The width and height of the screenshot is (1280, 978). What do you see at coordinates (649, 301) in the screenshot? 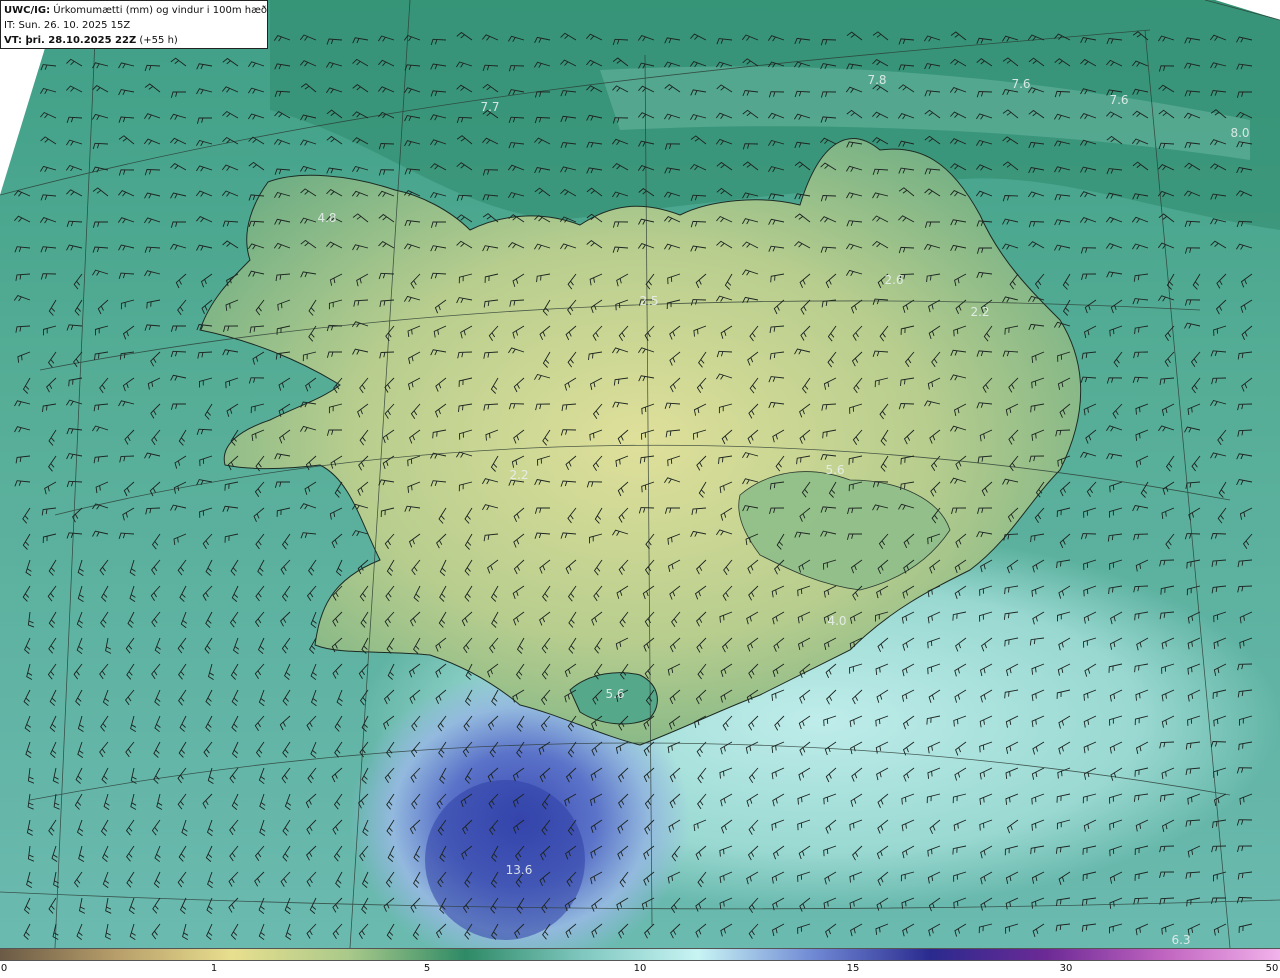
I see `map-value-label: 2.5` at bounding box center [649, 301].